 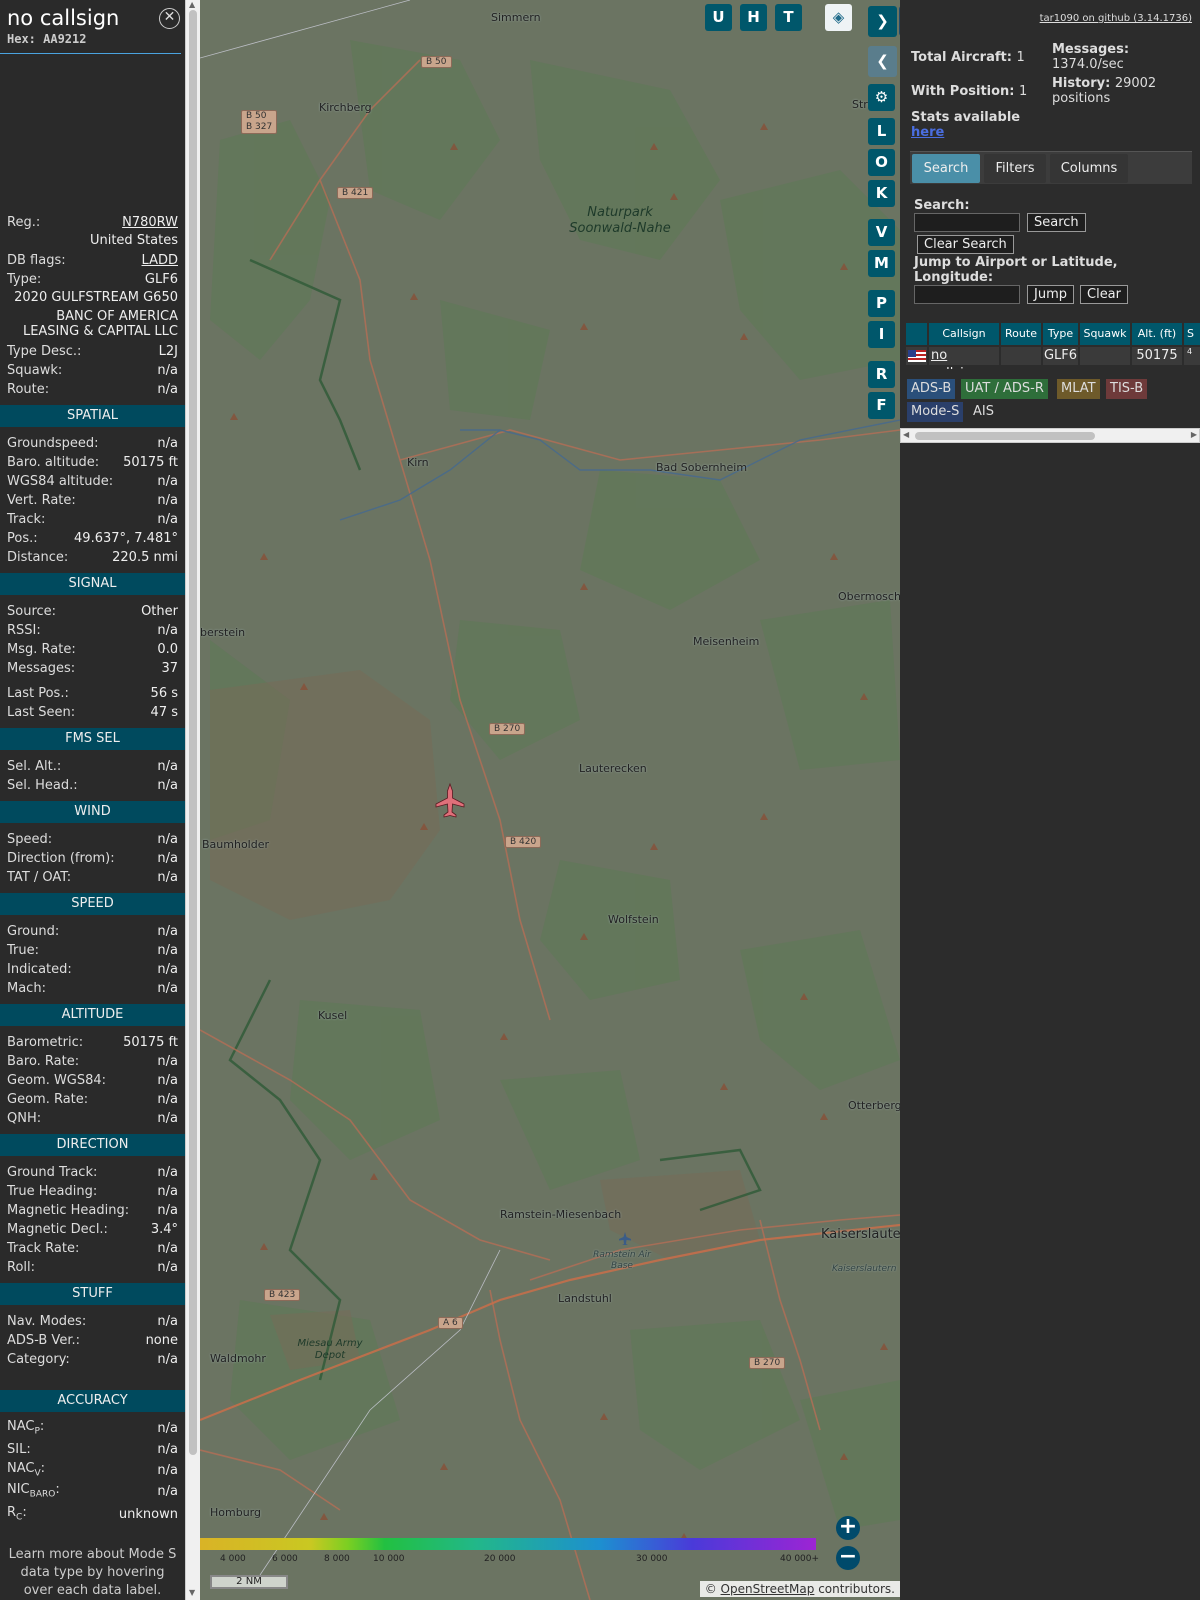 What do you see at coordinates (1050, 294) in the screenshot?
I see `jump-button: Jump` at bounding box center [1050, 294].